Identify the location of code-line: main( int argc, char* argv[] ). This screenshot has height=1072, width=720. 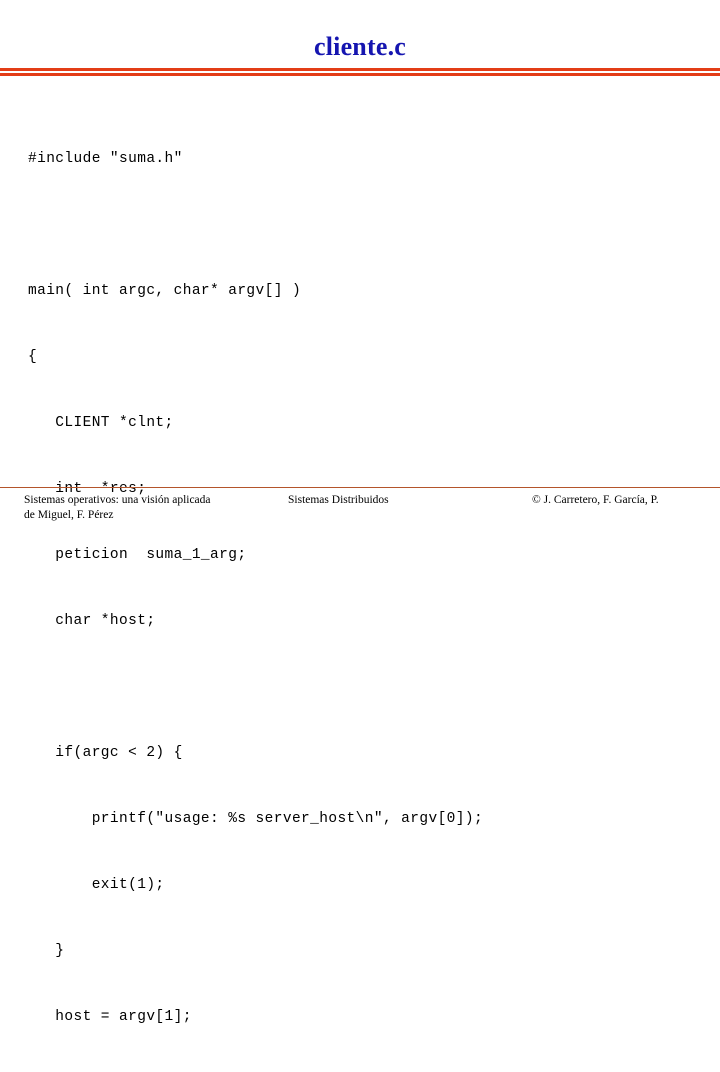
(165, 291).